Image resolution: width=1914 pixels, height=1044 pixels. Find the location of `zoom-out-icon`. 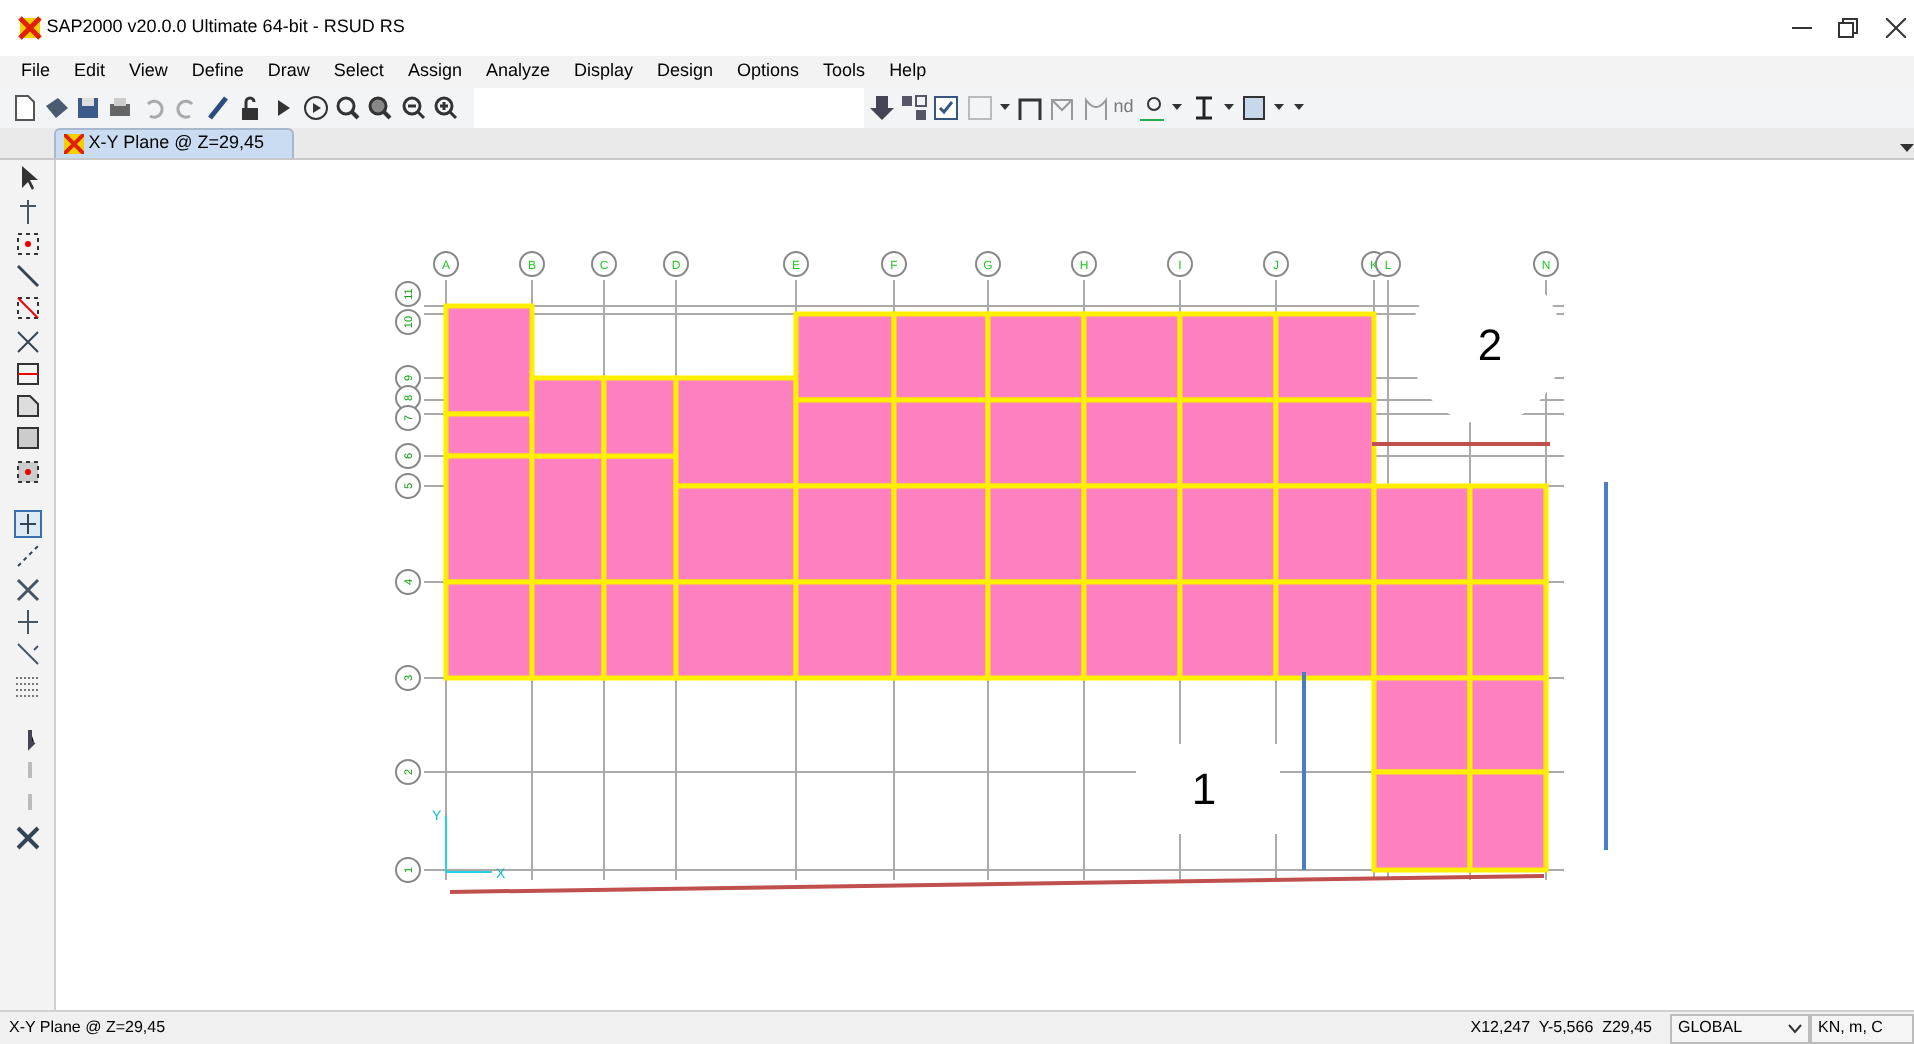

zoom-out-icon is located at coordinates (413, 108).